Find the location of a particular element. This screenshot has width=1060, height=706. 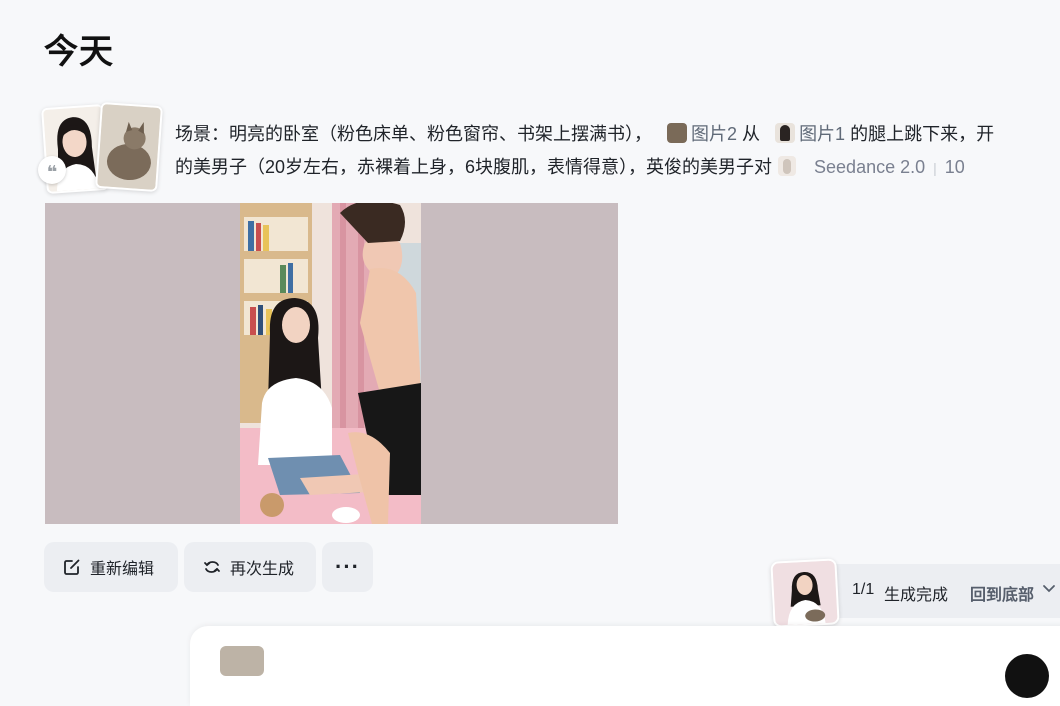

refresh-icon is located at coordinates (212, 567).